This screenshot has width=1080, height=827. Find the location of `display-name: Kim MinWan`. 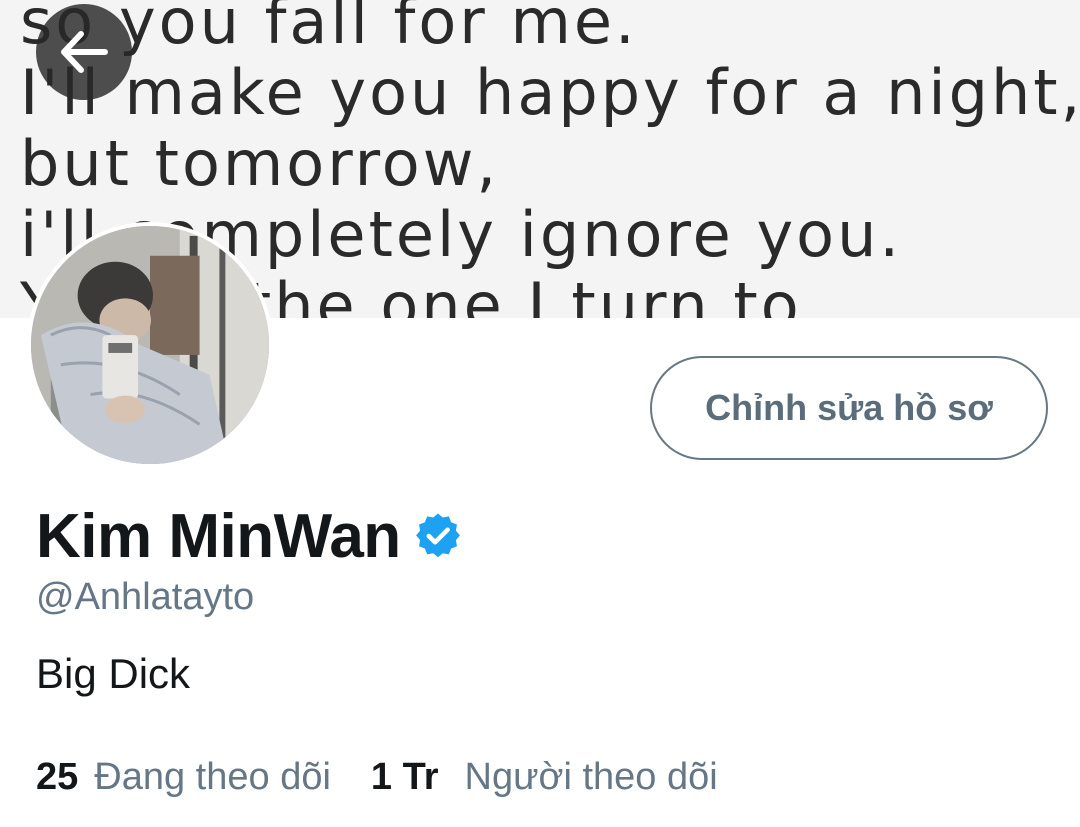

display-name: Kim MinWan is located at coordinates (218, 536).